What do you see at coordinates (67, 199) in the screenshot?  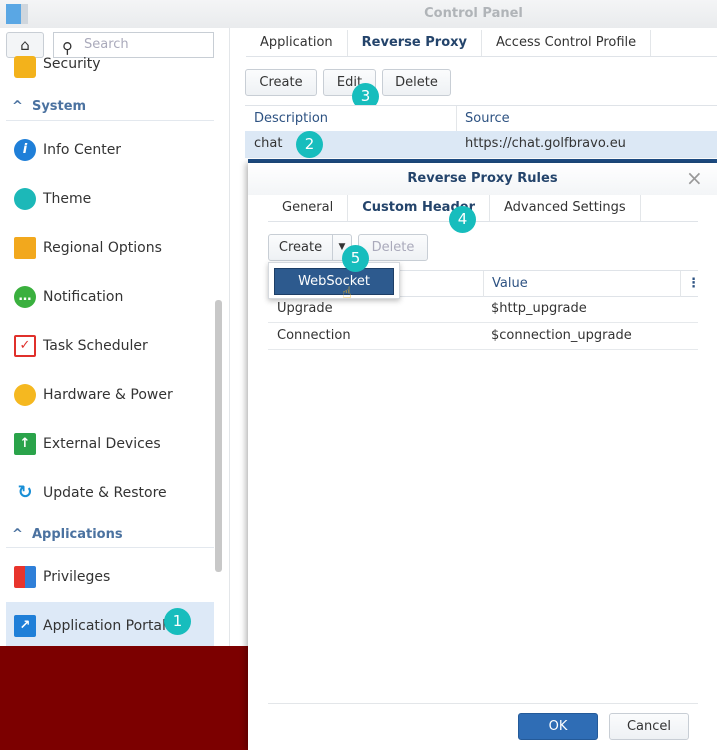 I see `sidebar-item-label: Theme` at bounding box center [67, 199].